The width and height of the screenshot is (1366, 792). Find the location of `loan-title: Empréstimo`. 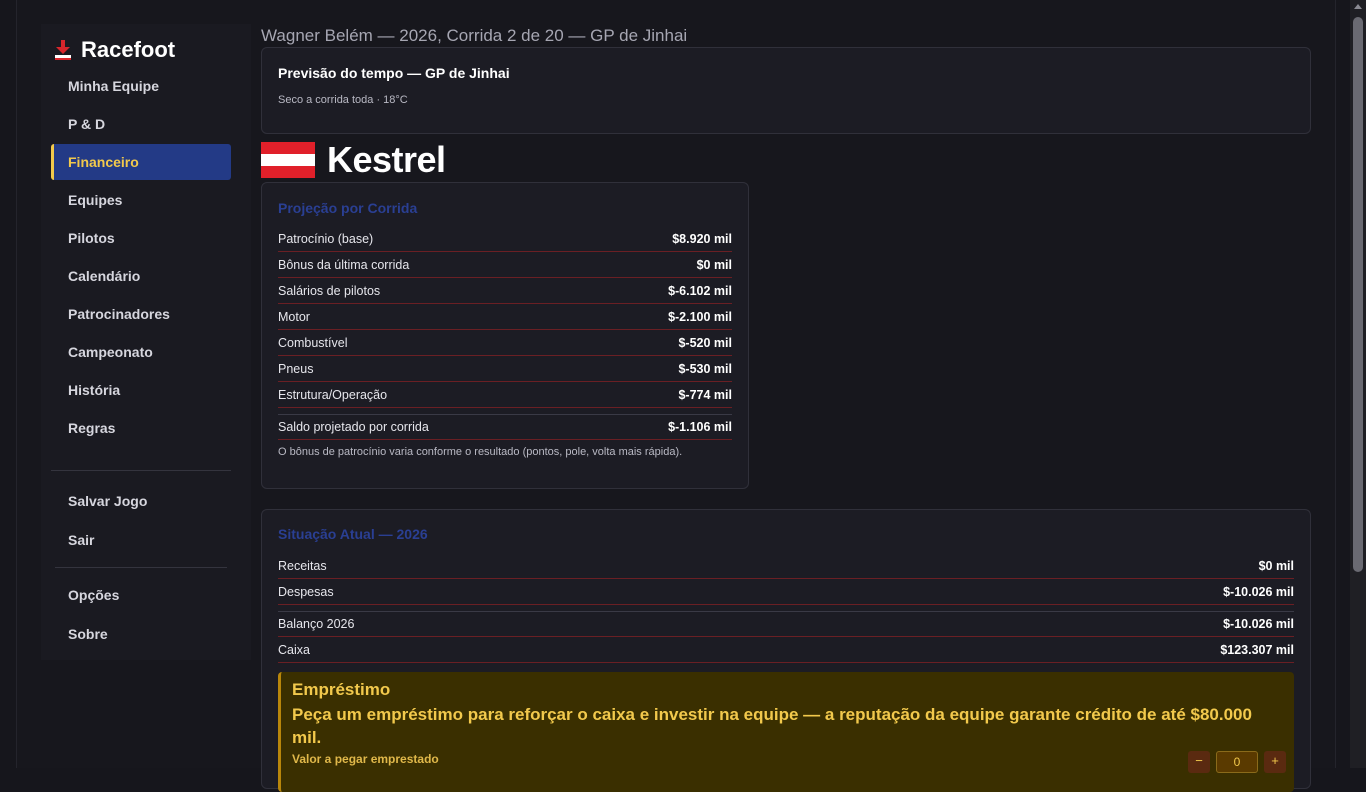

loan-title: Empréstimo is located at coordinates (341, 689).